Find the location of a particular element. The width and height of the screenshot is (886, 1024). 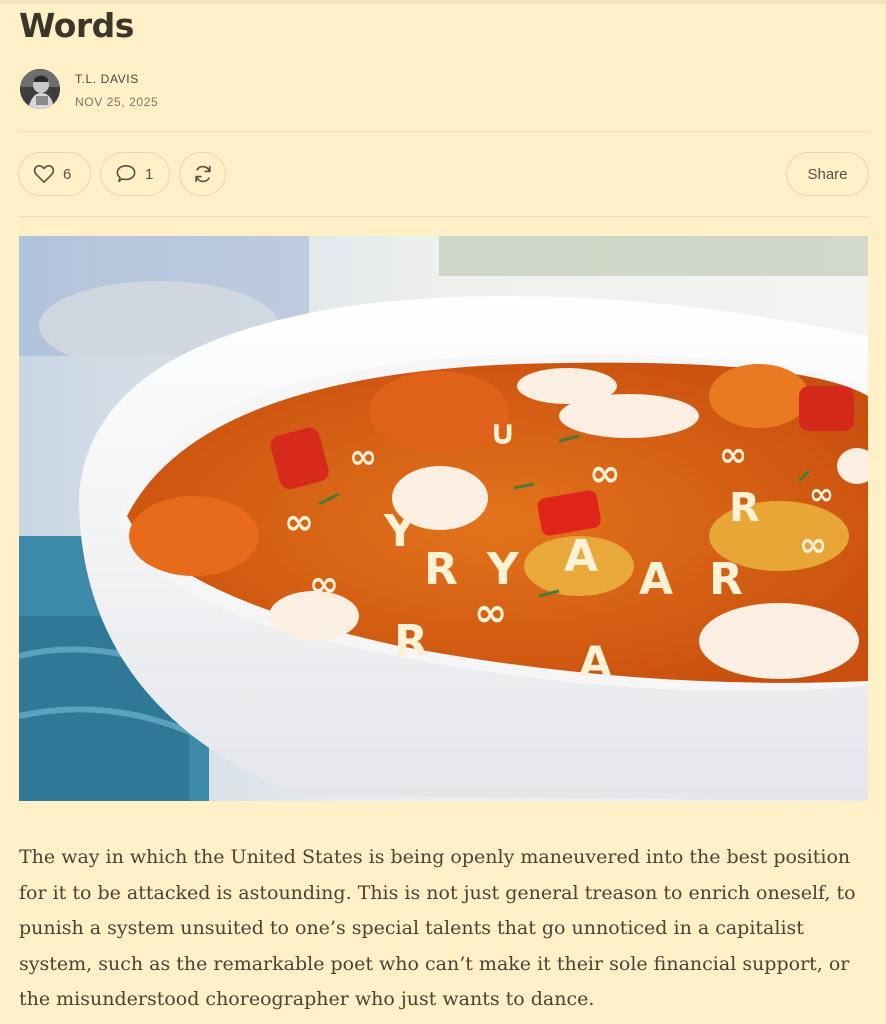

header-divider is located at coordinates (443, 131).